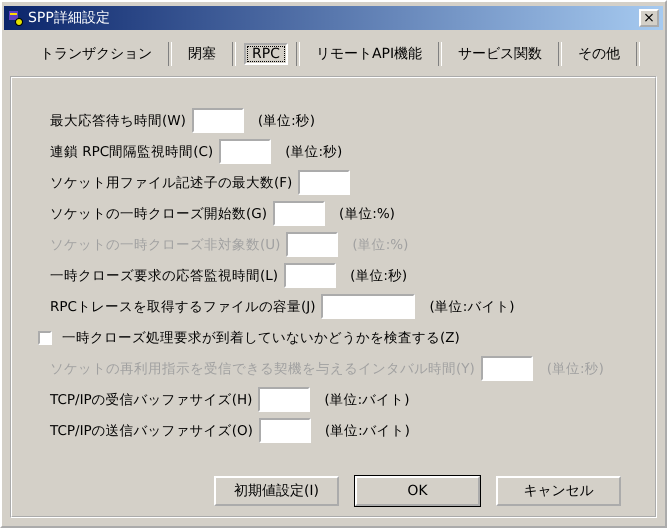  I want to click on field-label: 一時クローズ要求の応答監視時間(L), so click(164, 275).